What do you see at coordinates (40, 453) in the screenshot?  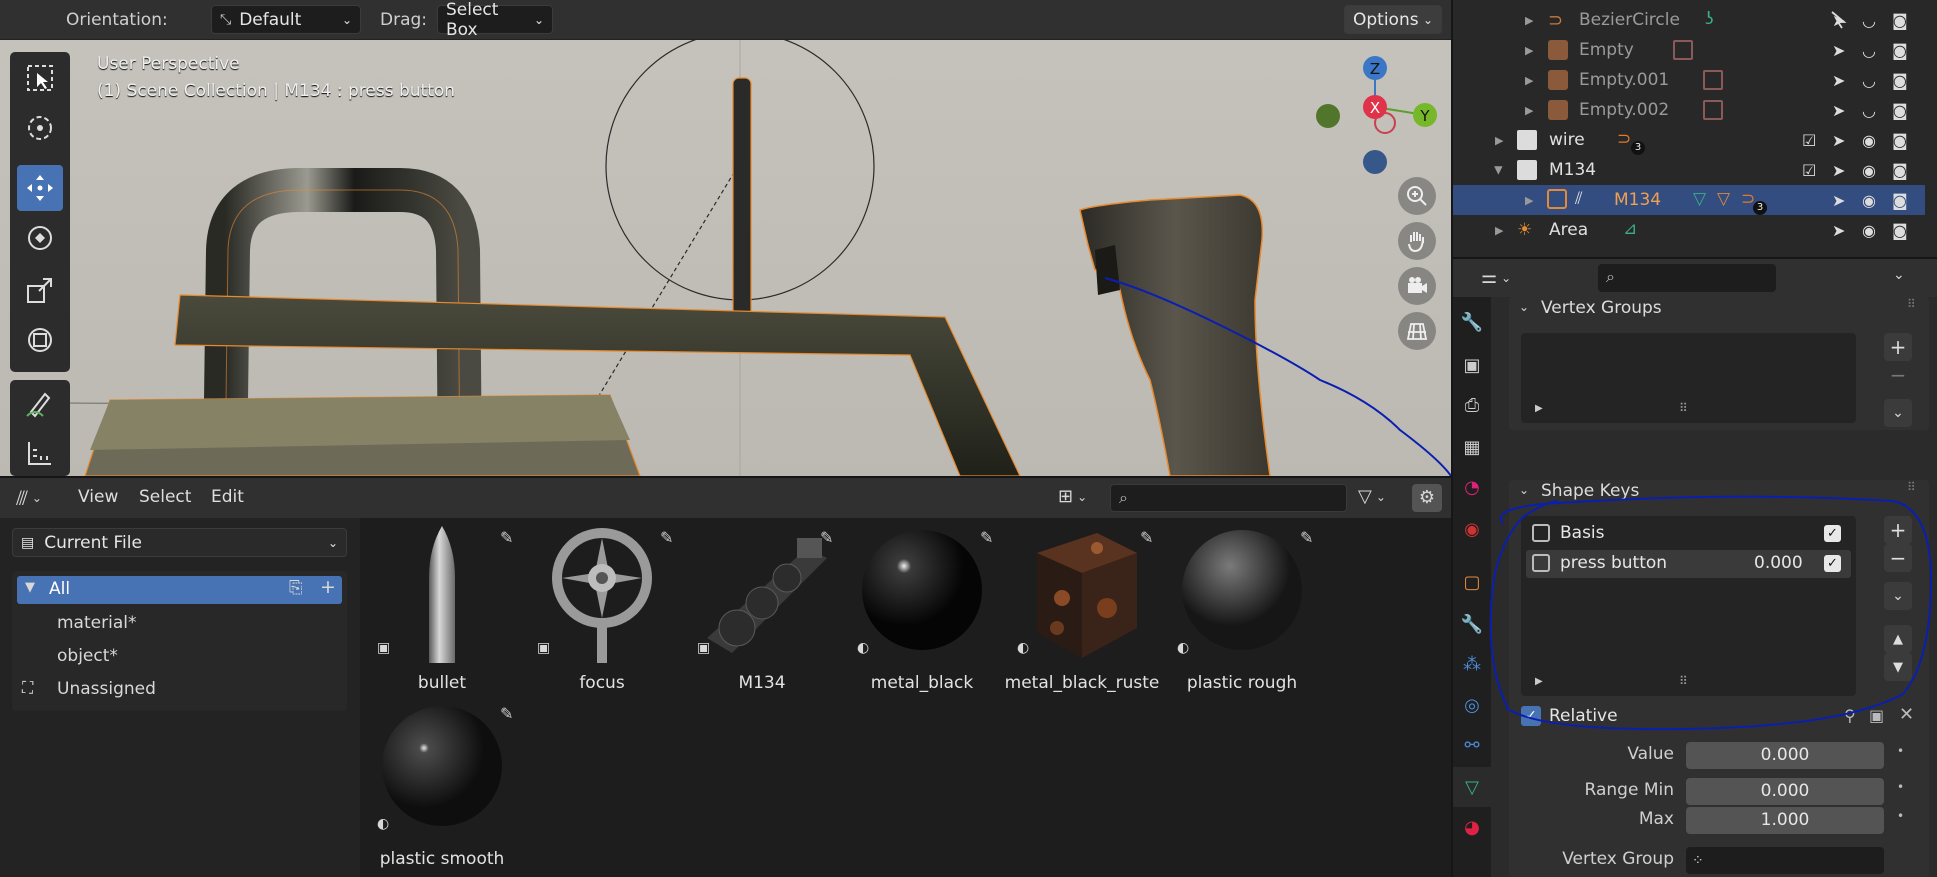 I see `measure-tool` at bounding box center [40, 453].